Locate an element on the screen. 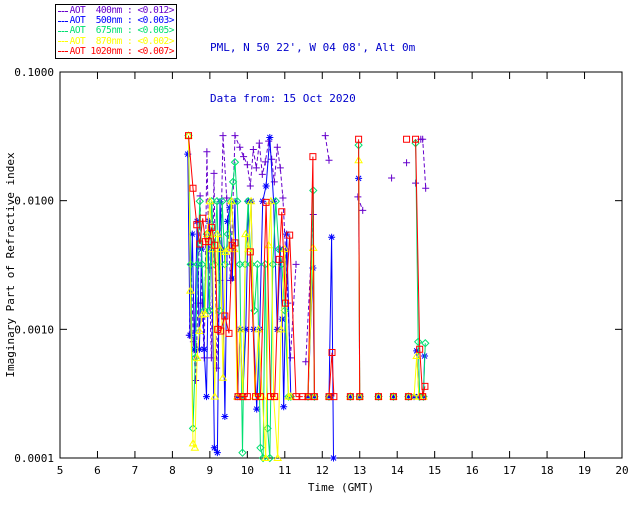  x-tick-label: 11 is located at coordinates (284, 470).